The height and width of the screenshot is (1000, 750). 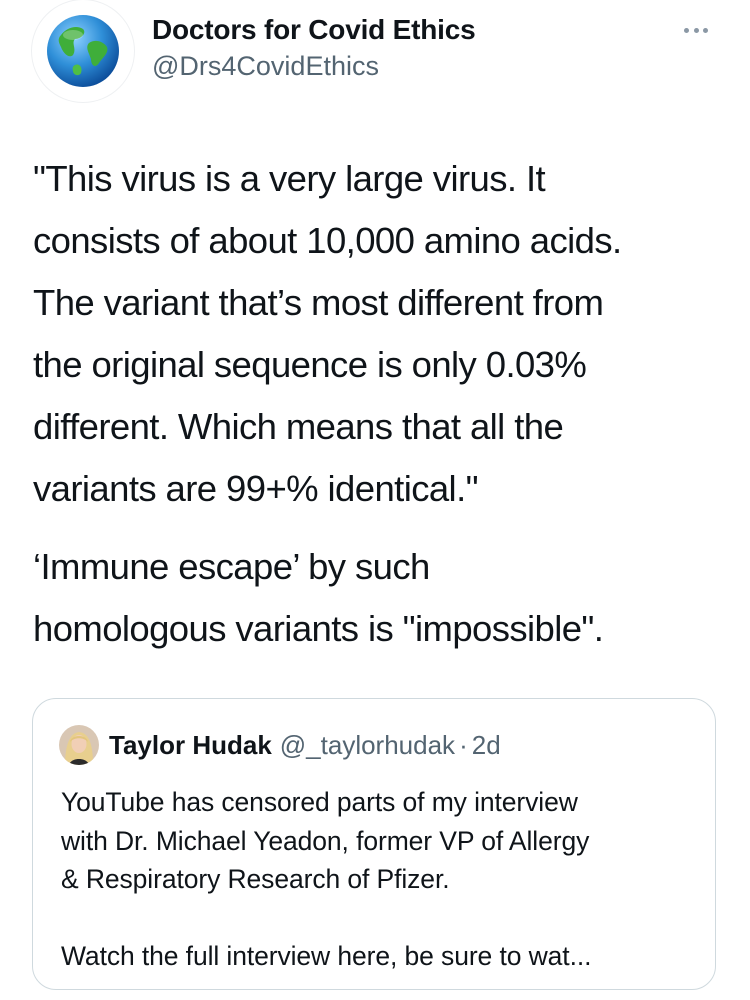 I want to click on author-avatar, so click(x=83, y=51).